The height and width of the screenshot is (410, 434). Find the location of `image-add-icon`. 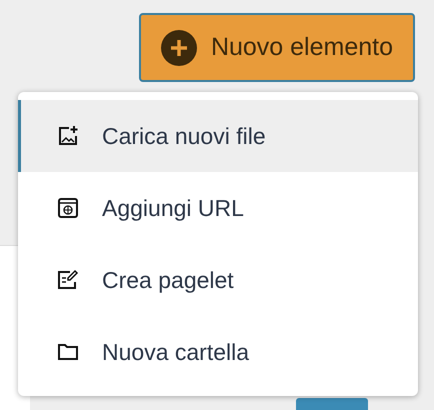

image-add-icon is located at coordinates (68, 136).